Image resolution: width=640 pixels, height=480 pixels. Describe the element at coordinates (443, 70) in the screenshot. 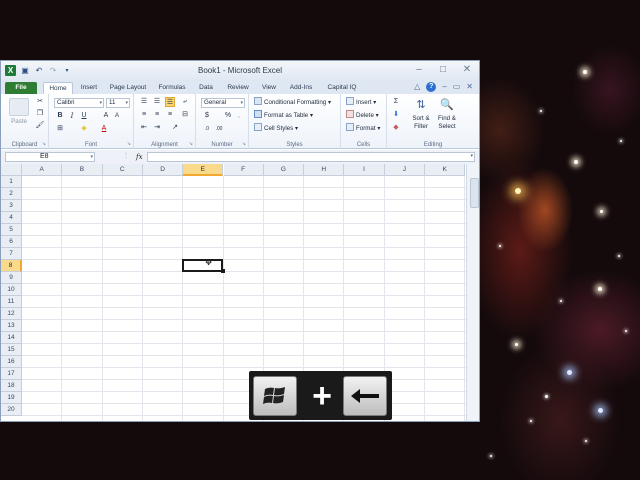

I see `maximize-icon: □` at that location.